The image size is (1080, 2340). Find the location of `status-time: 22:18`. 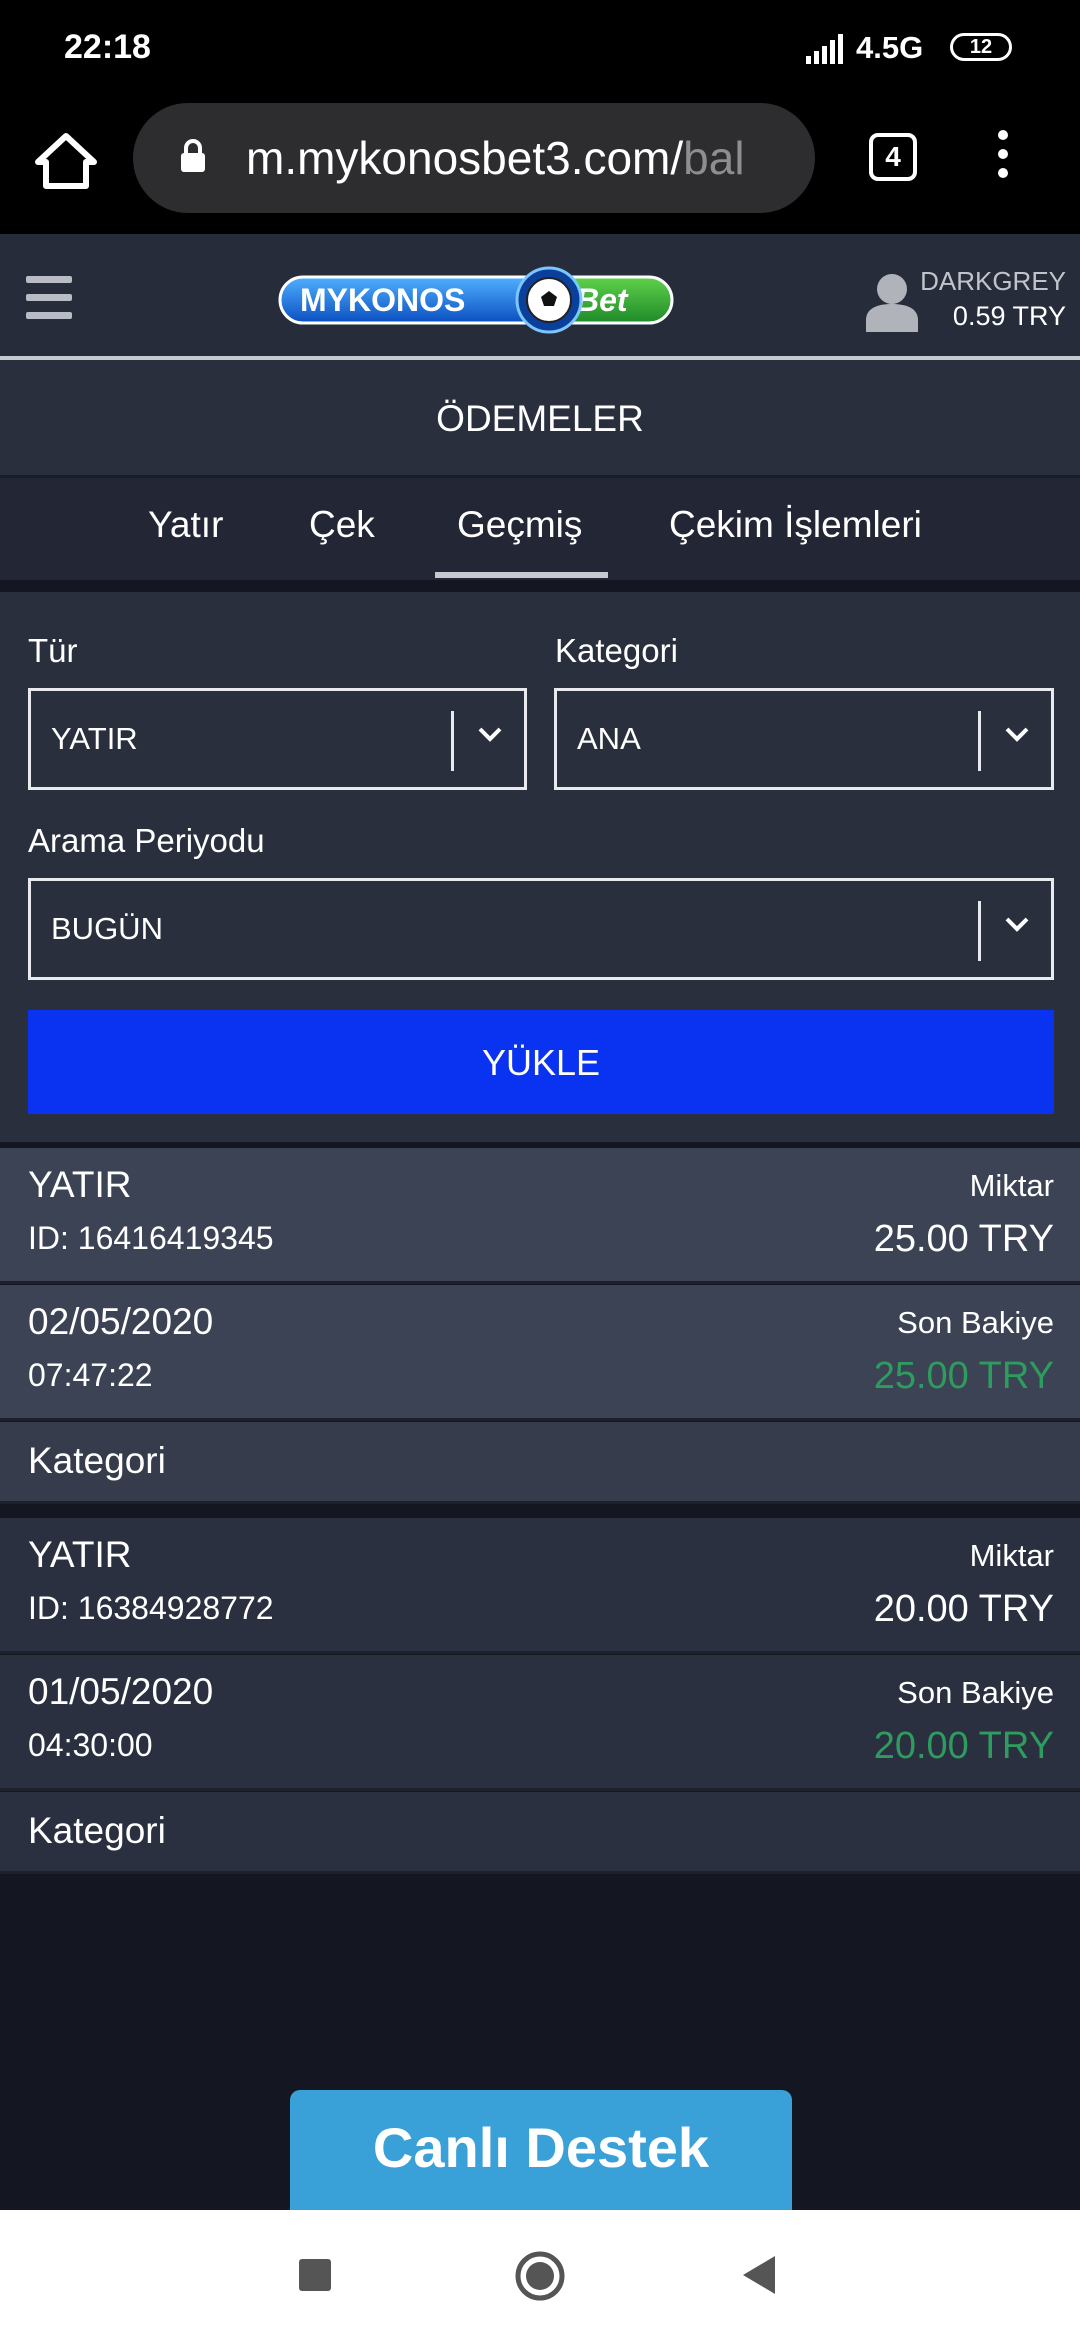

status-time: 22:18 is located at coordinates (107, 47).